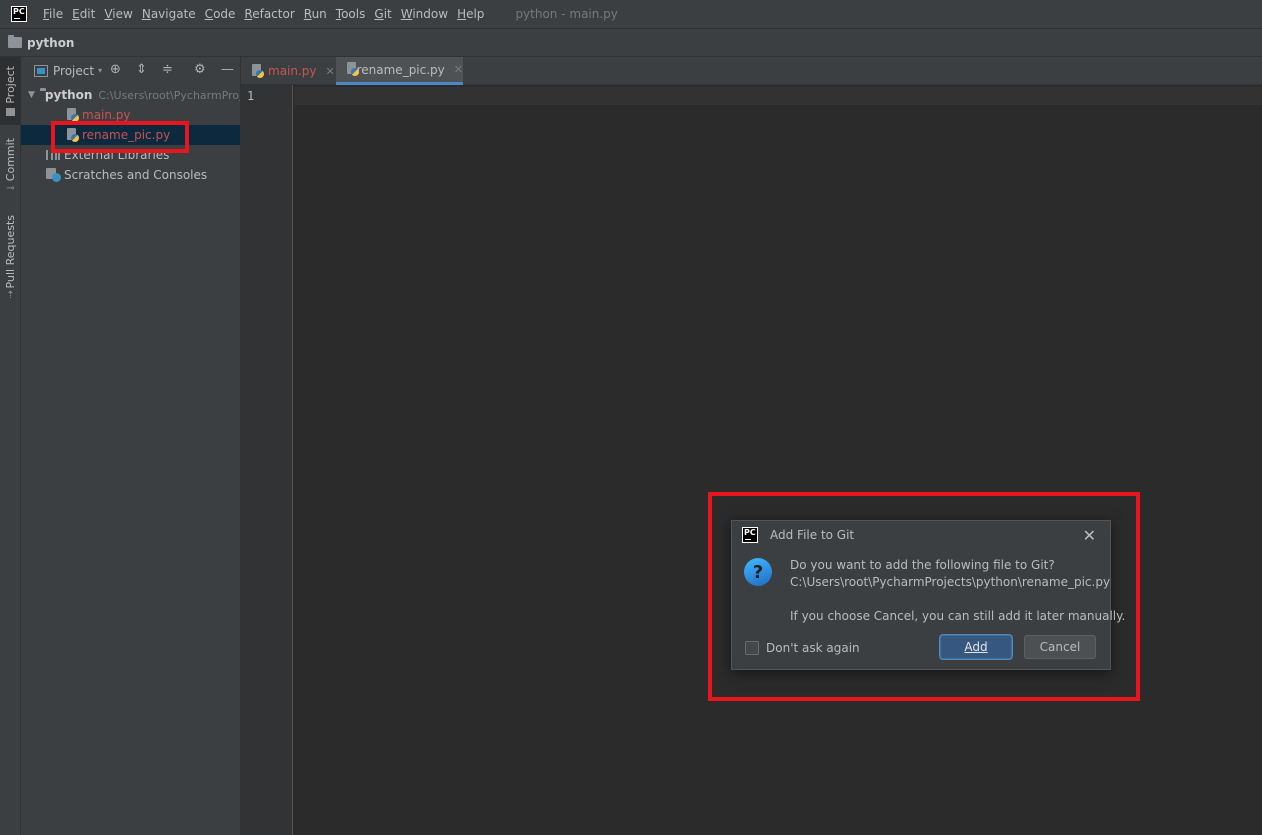  I want to click on menu-view: View, so click(118, 14).